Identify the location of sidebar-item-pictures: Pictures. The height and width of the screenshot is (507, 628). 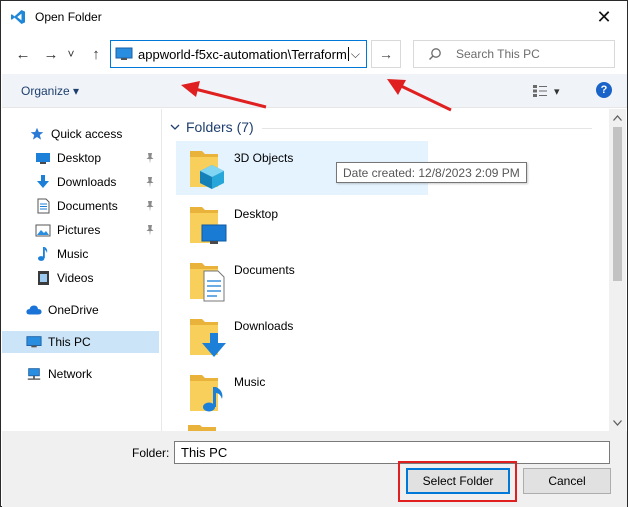
(80, 230).